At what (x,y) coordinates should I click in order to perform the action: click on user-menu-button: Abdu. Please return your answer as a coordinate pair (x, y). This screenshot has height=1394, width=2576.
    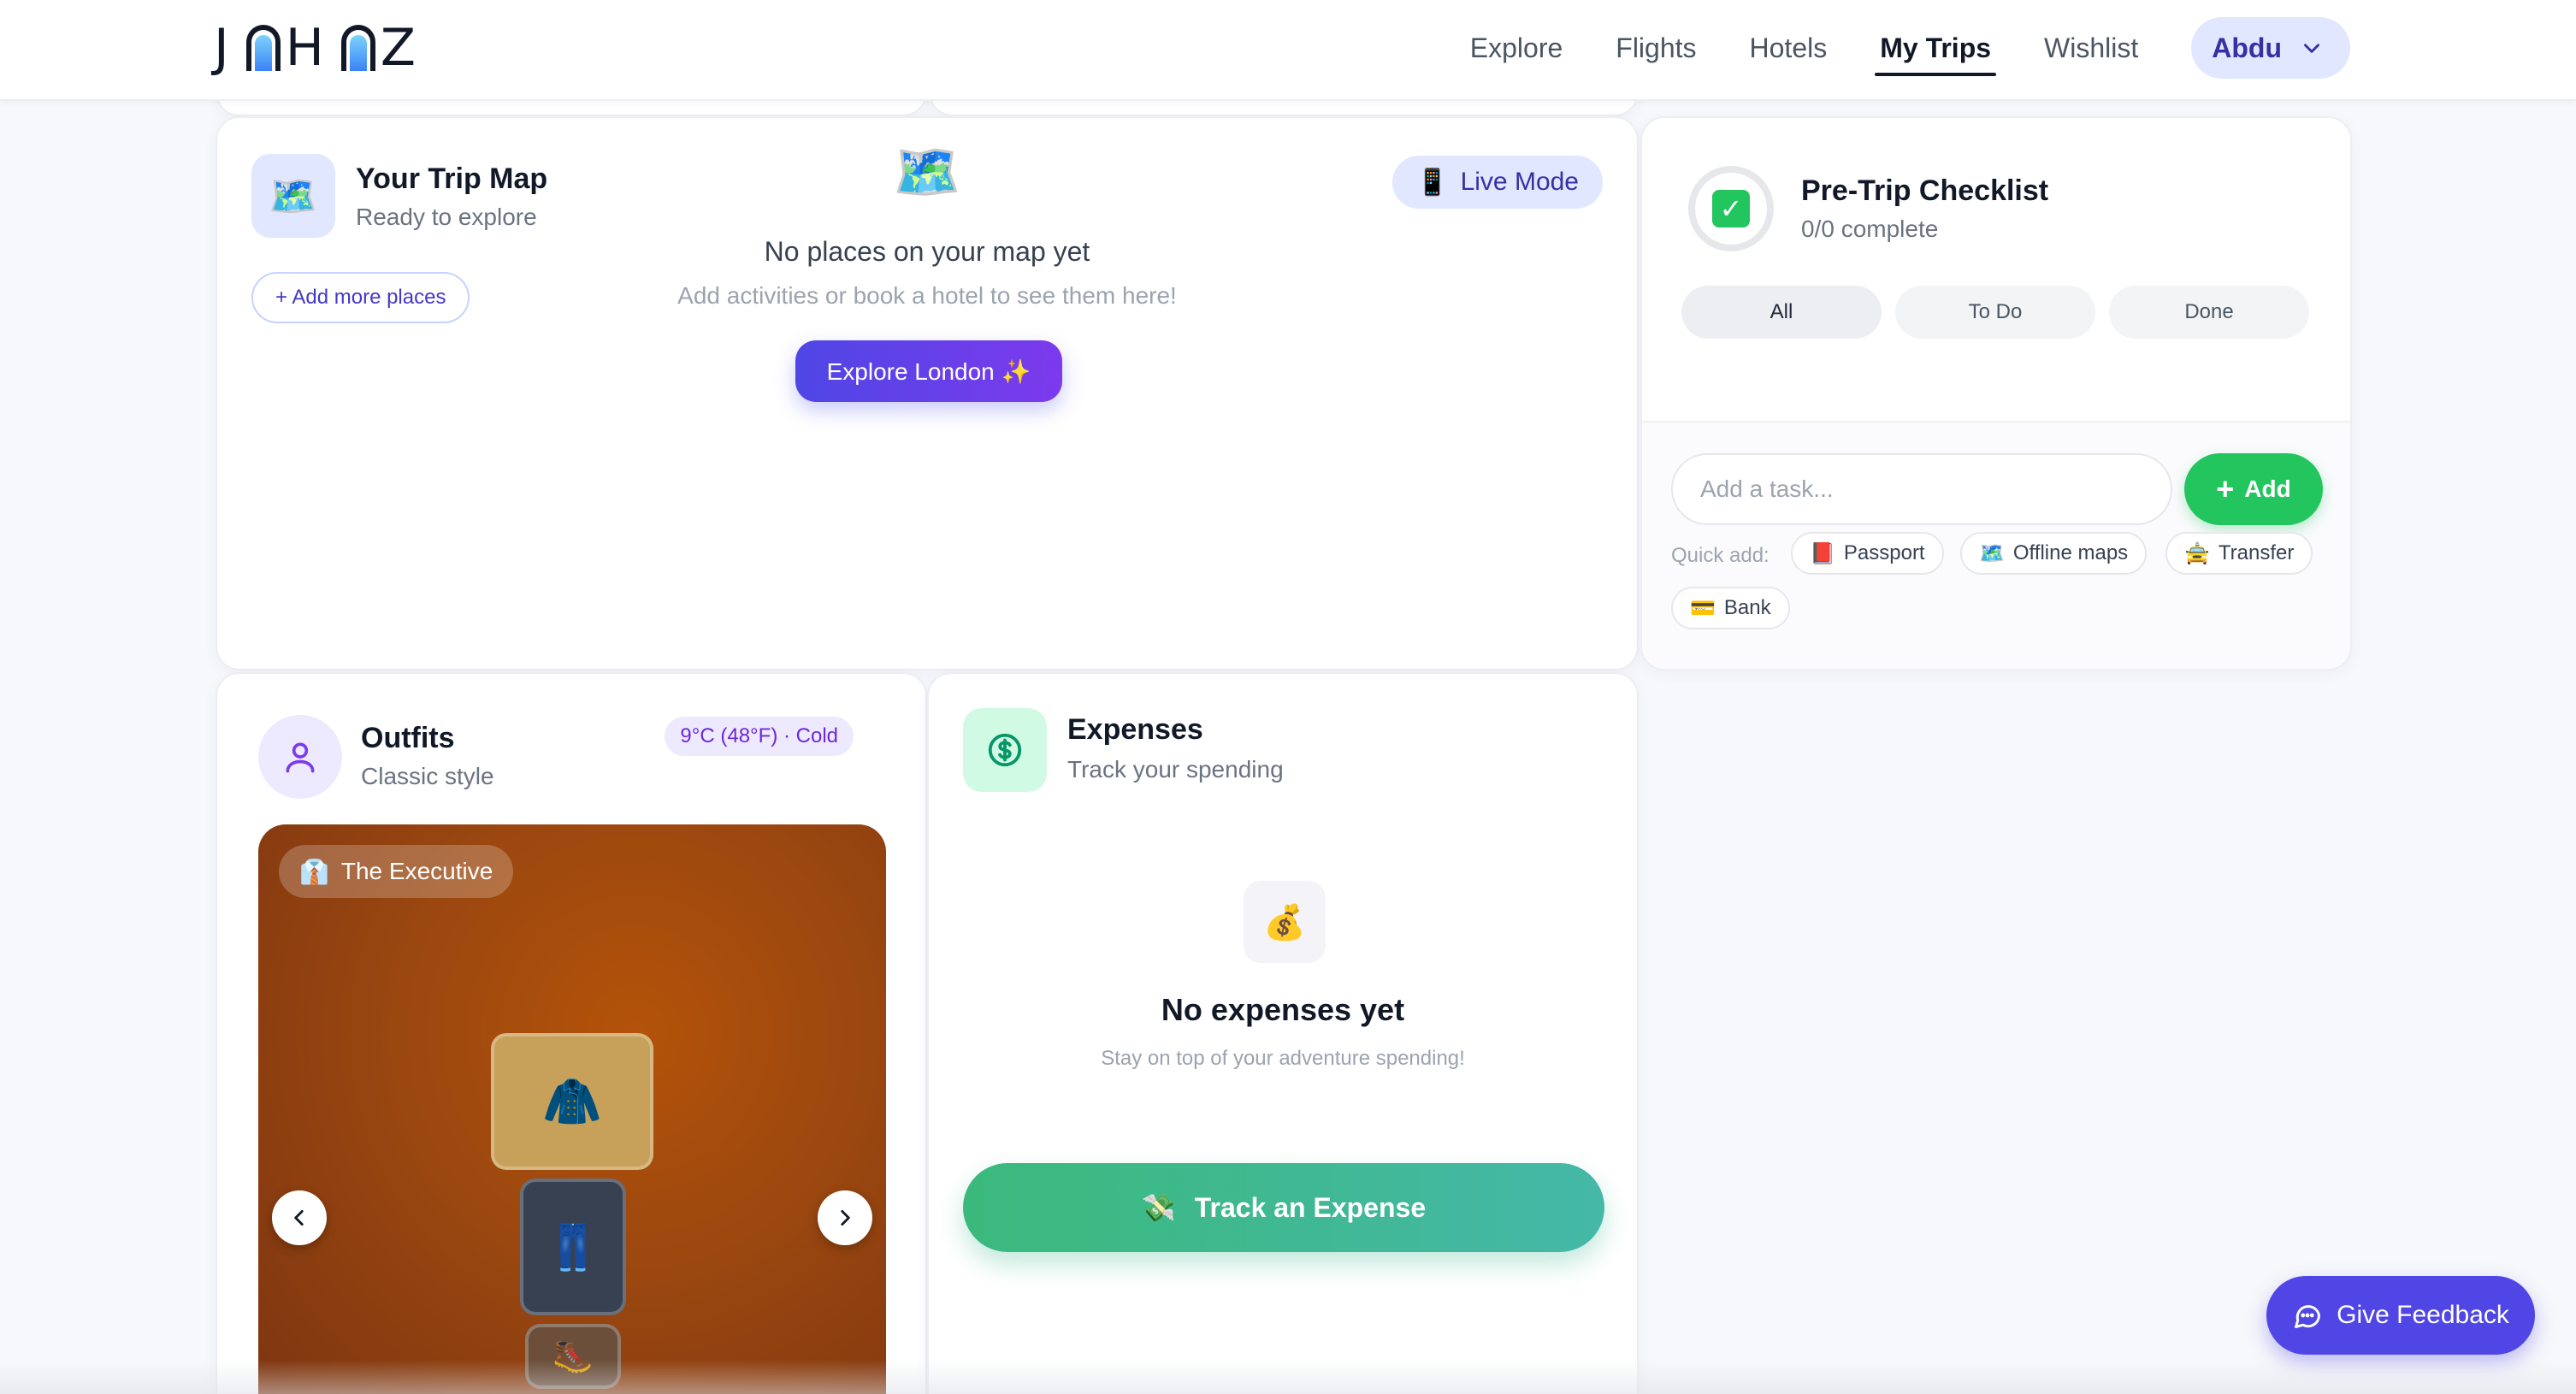
    Looking at the image, I should click on (2270, 48).